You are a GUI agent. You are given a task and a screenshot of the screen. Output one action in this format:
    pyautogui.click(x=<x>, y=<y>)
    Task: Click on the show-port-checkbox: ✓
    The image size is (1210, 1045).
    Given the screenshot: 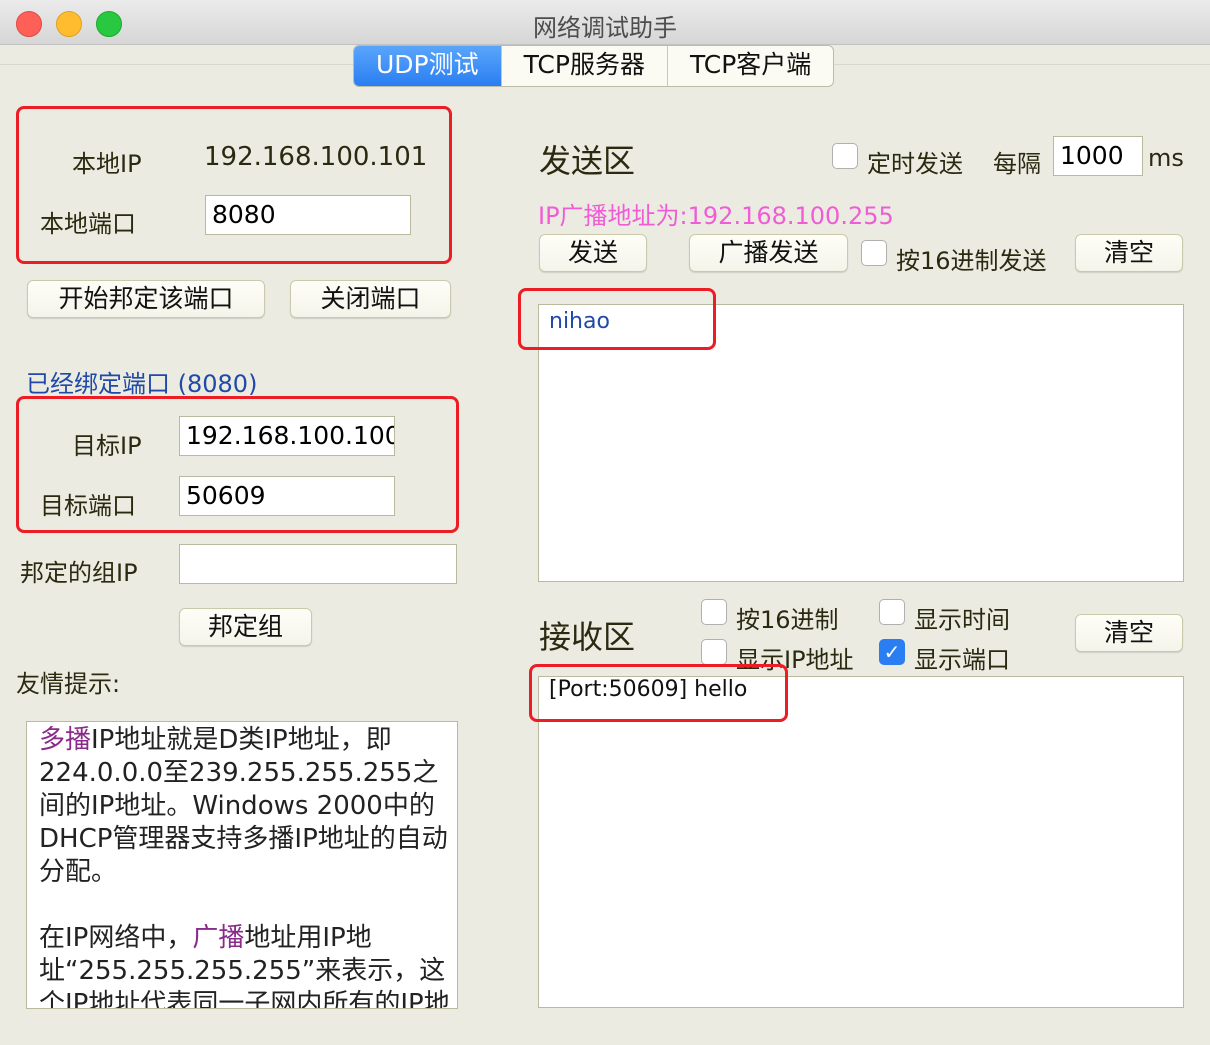 What is the action you would take?
    pyautogui.click(x=892, y=652)
    